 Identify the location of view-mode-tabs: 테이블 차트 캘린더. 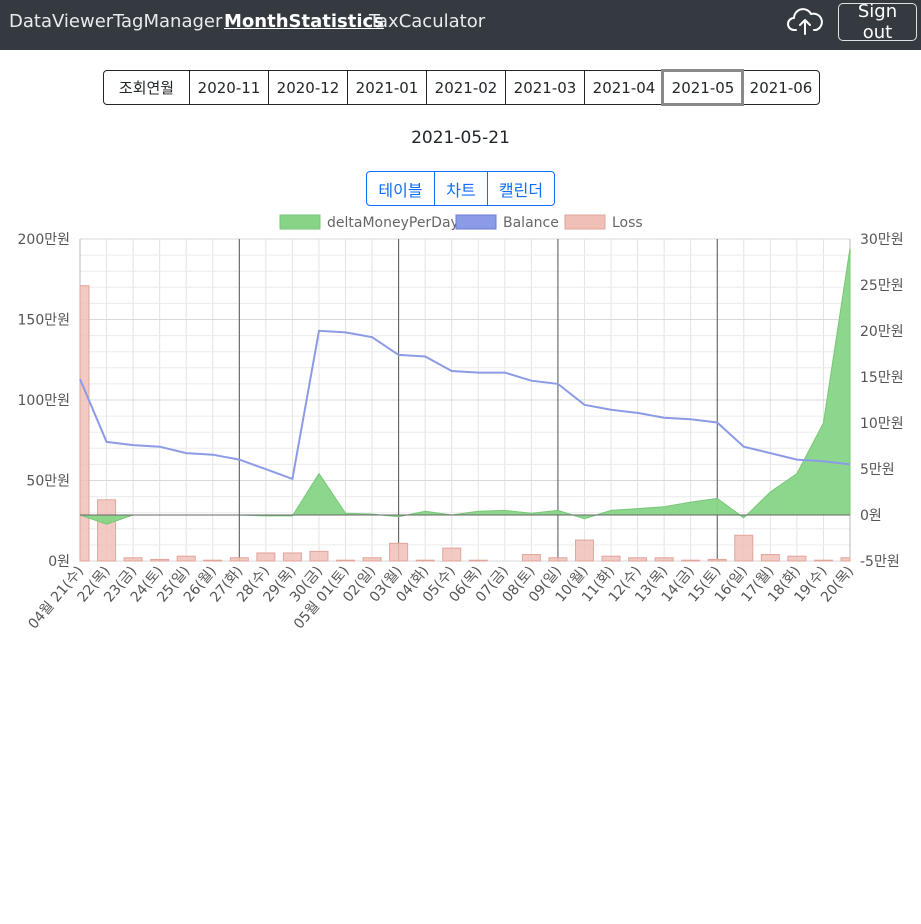
(460, 188).